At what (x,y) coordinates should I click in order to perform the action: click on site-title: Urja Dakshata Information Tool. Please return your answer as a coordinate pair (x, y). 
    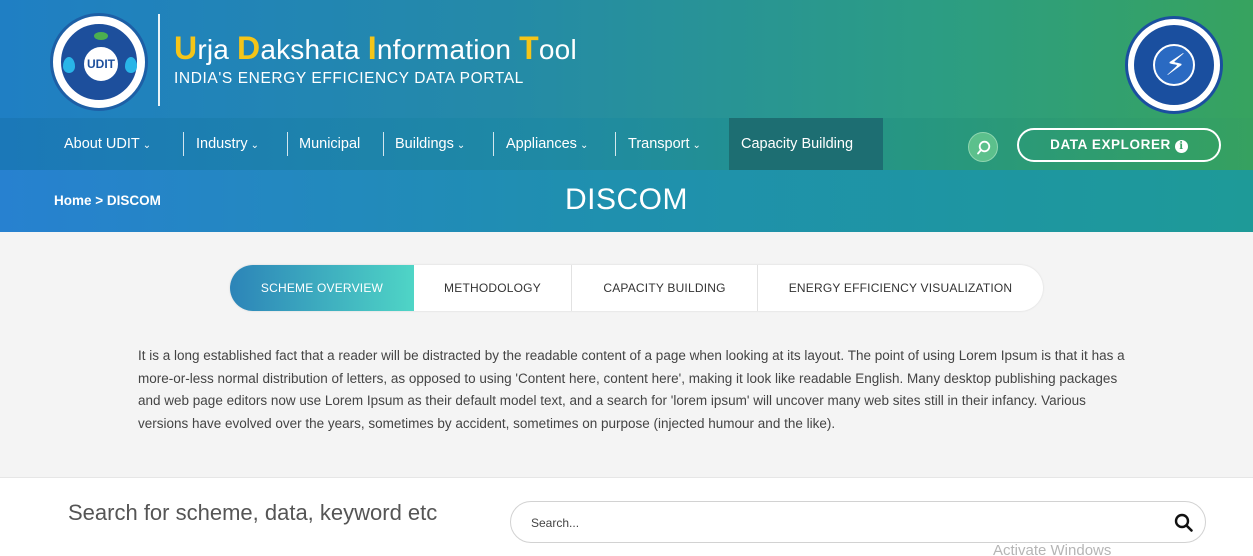
    Looking at the image, I should click on (375, 48).